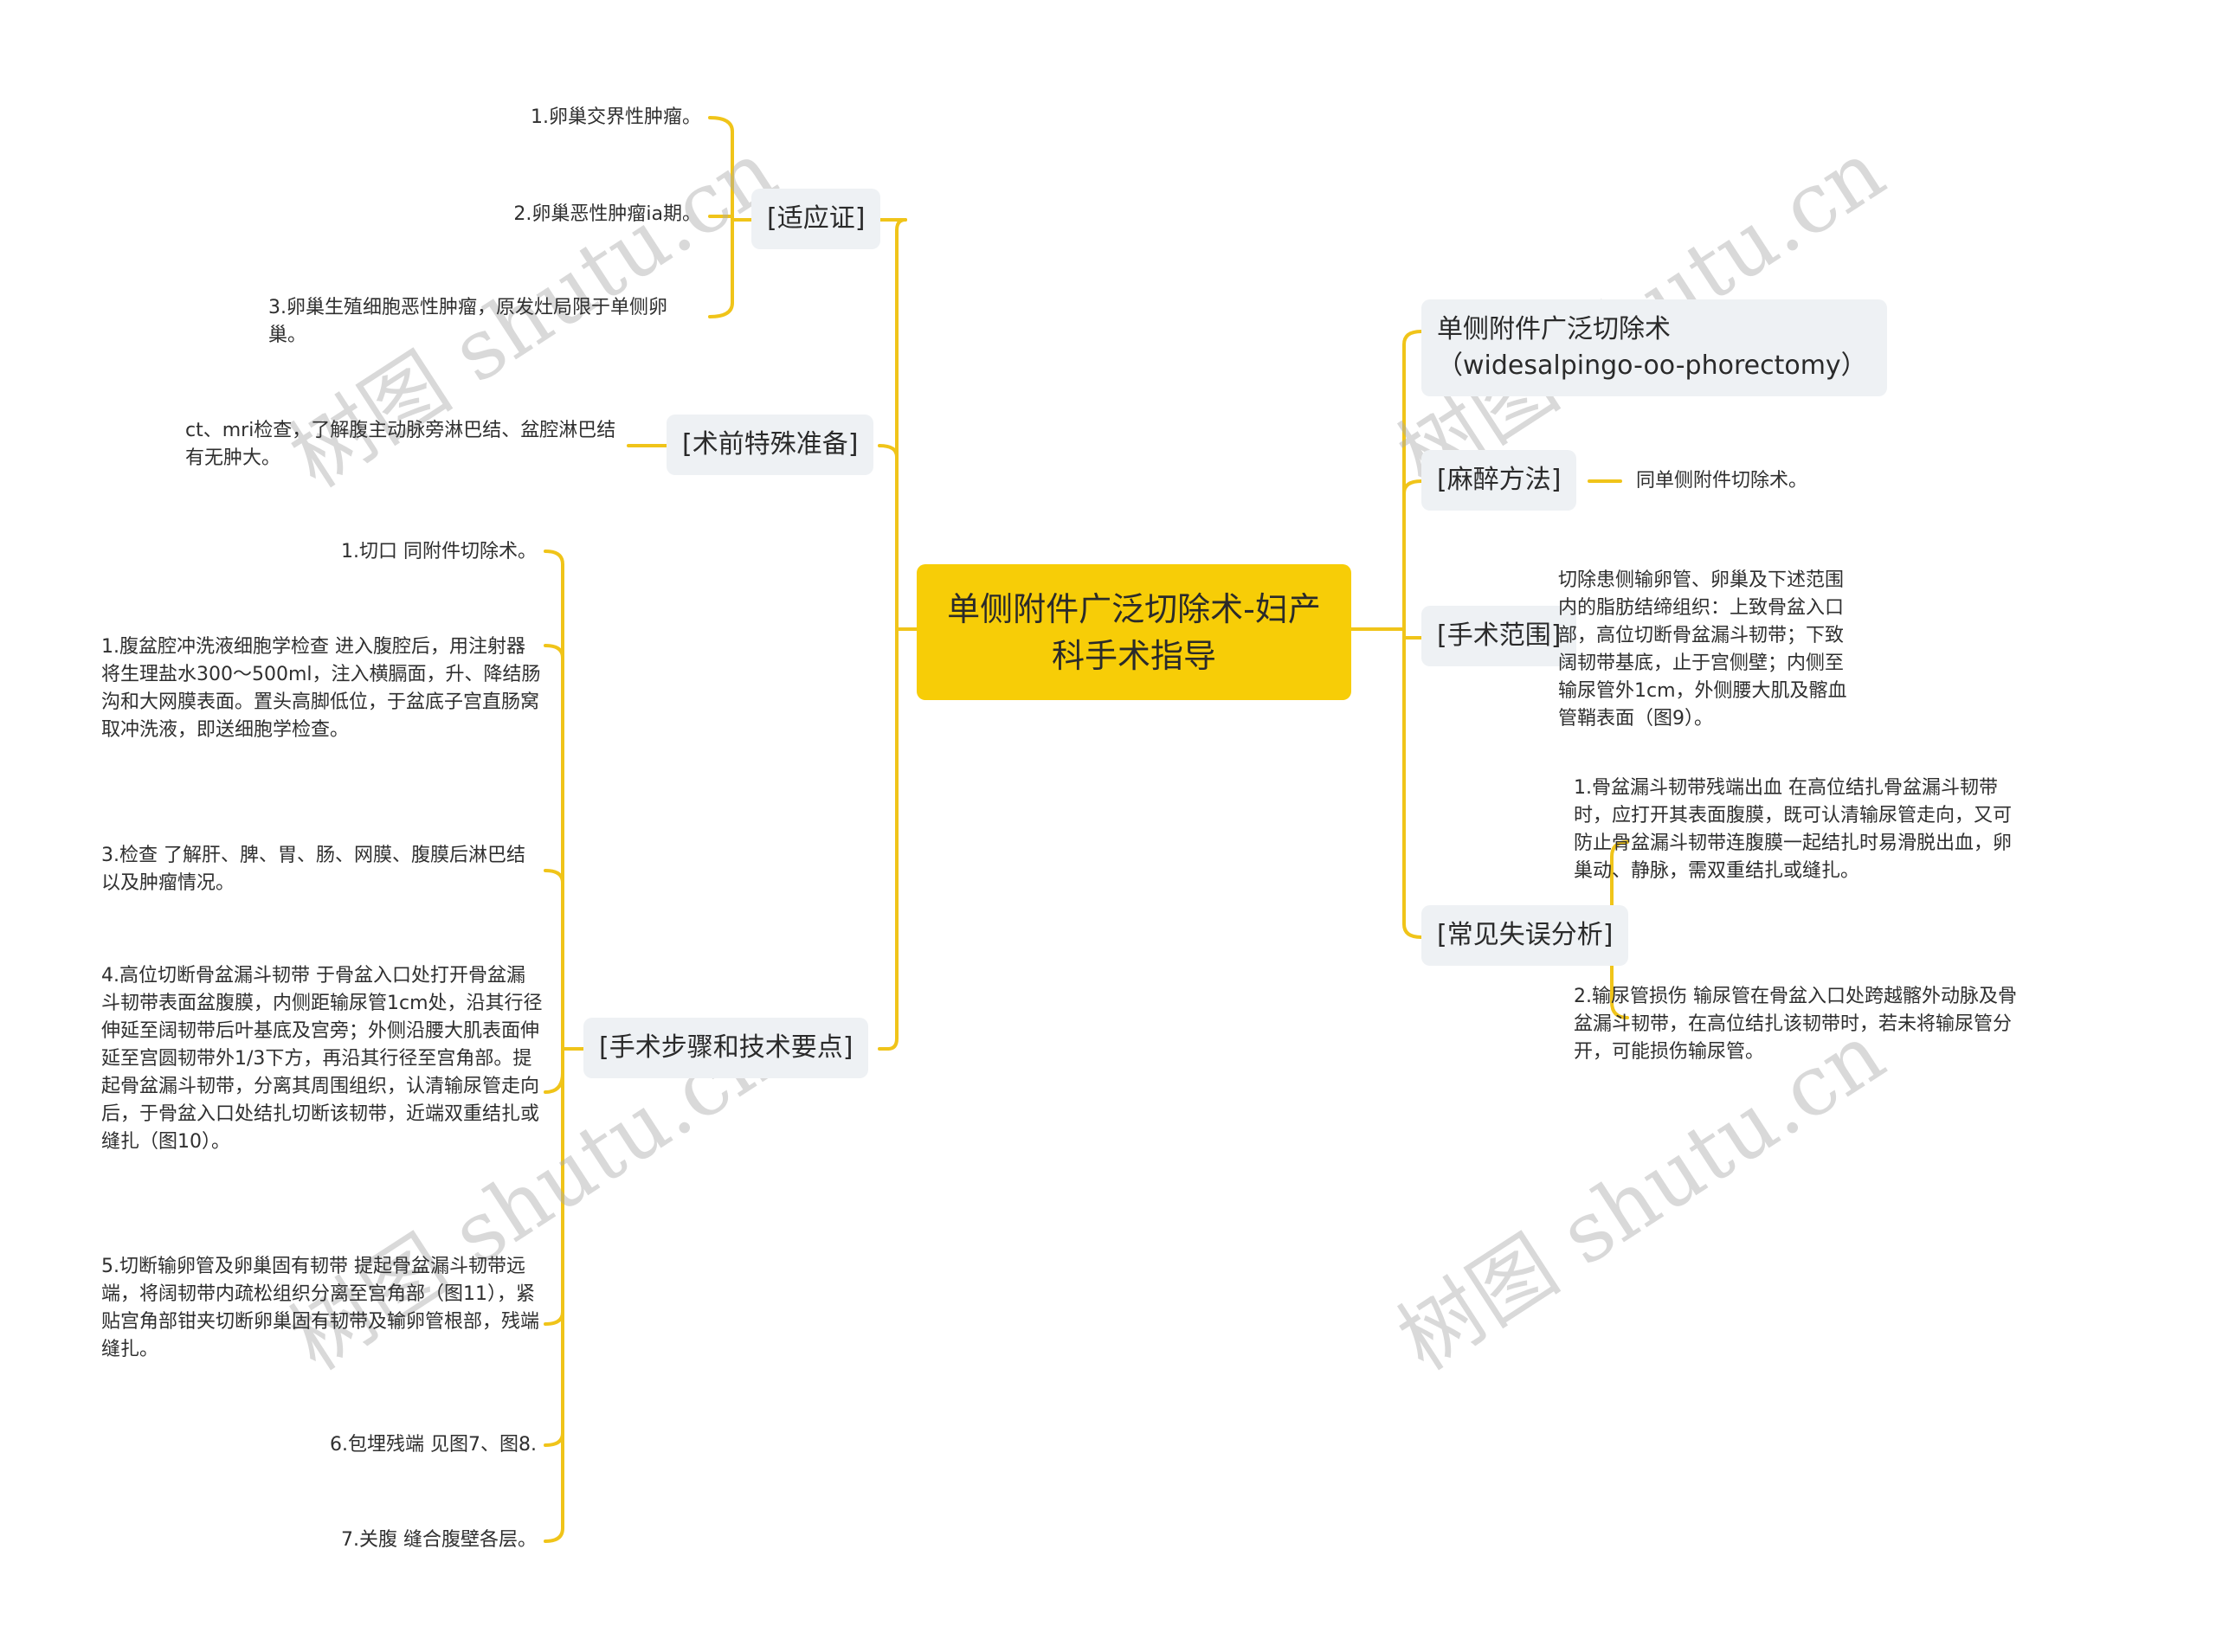 The width and height of the screenshot is (2216, 1652). What do you see at coordinates (726, 1048) in the screenshot?
I see `branch-steps: [手术步骤和技术要点]` at bounding box center [726, 1048].